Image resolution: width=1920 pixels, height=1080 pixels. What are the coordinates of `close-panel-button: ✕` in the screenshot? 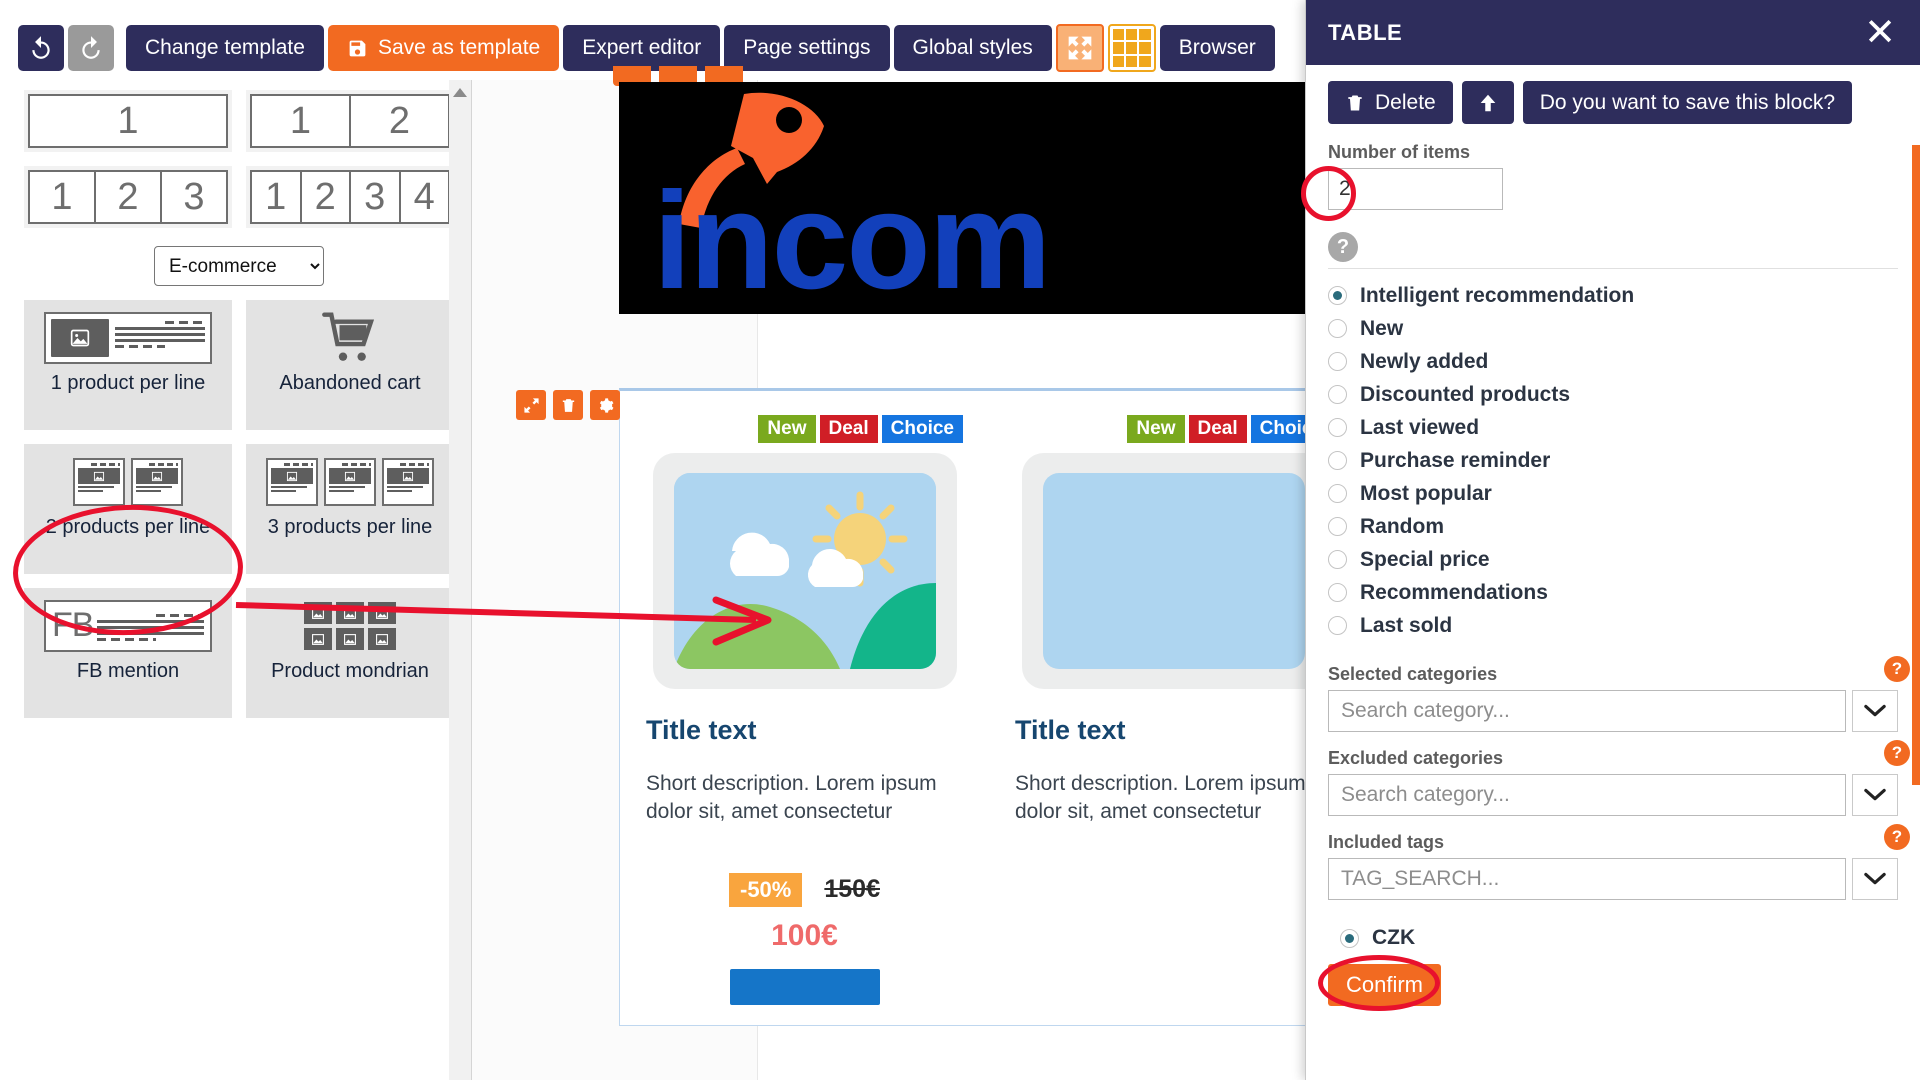 It's located at (1880, 33).